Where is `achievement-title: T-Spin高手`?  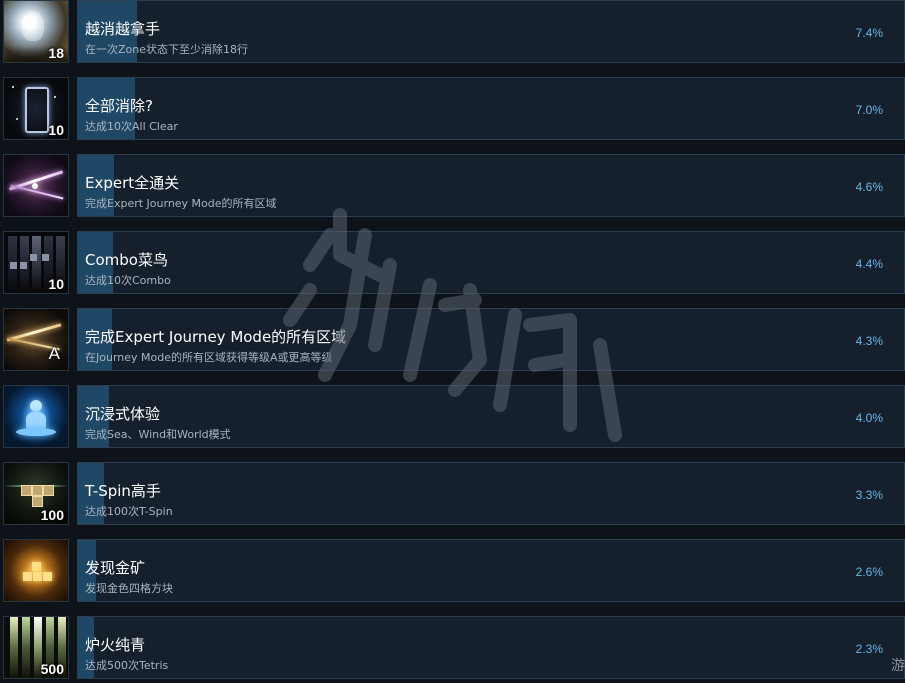
achievement-title: T-Spin高手 is located at coordinates (123, 491).